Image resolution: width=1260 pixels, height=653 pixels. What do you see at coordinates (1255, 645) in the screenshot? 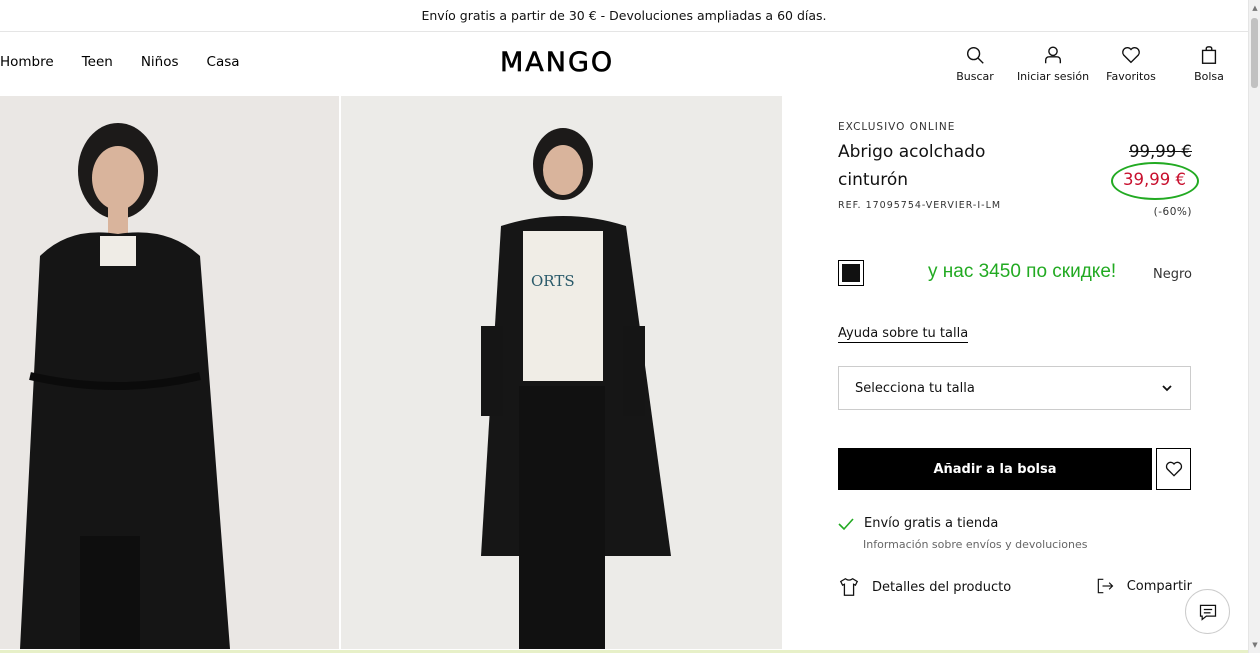
I see `scroll-down-arrow: ▼` at bounding box center [1255, 645].